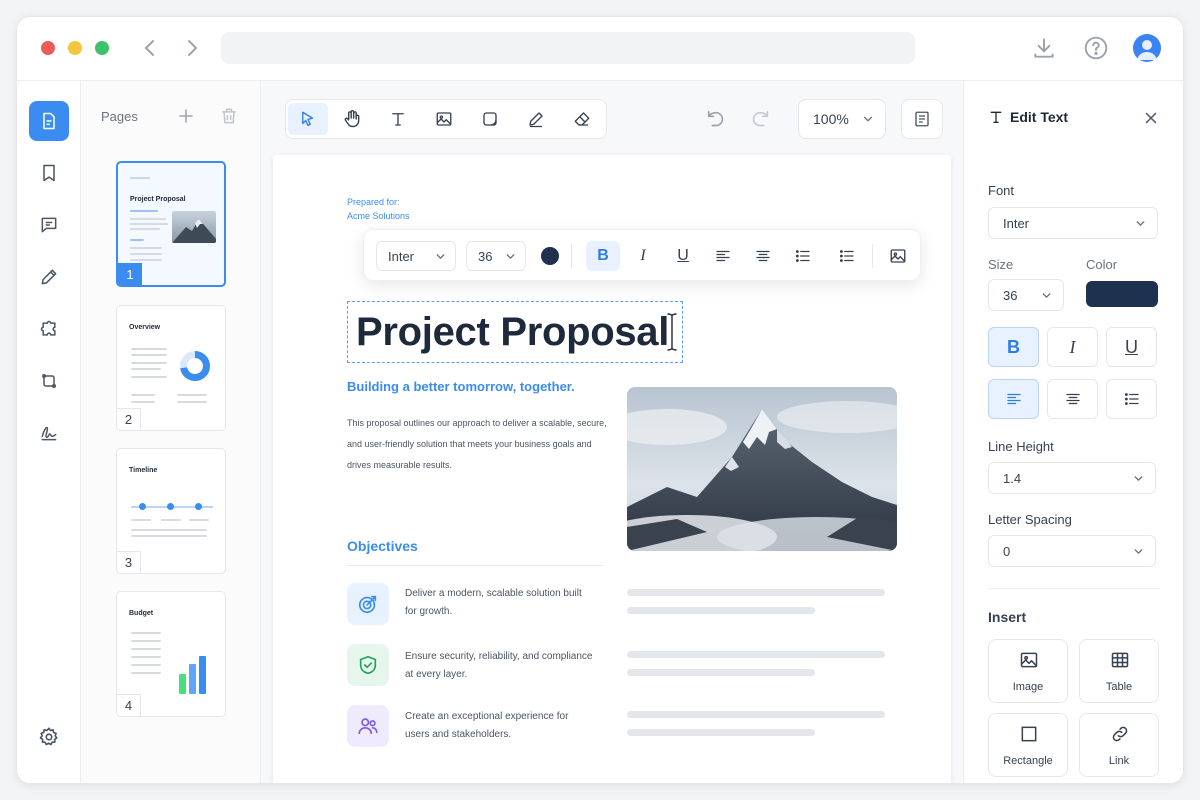 Image resolution: width=1200 pixels, height=800 pixels. I want to click on page-number: 3, so click(129, 562).